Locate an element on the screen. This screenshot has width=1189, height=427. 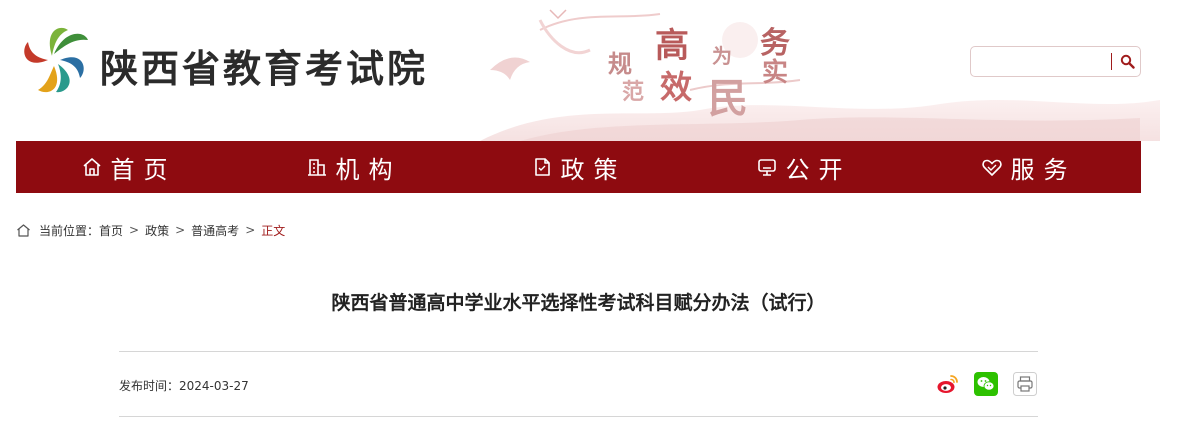
print-icon is located at coordinates (1025, 384).